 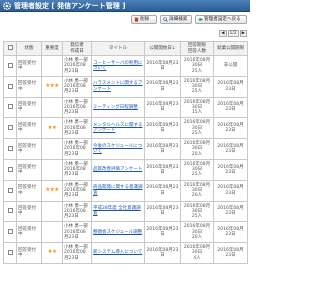 What do you see at coordinates (197, 48) in the screenshot?
I see `answer-deadline-header: 回答期限 回答人数` at bounding box center [197, 48].